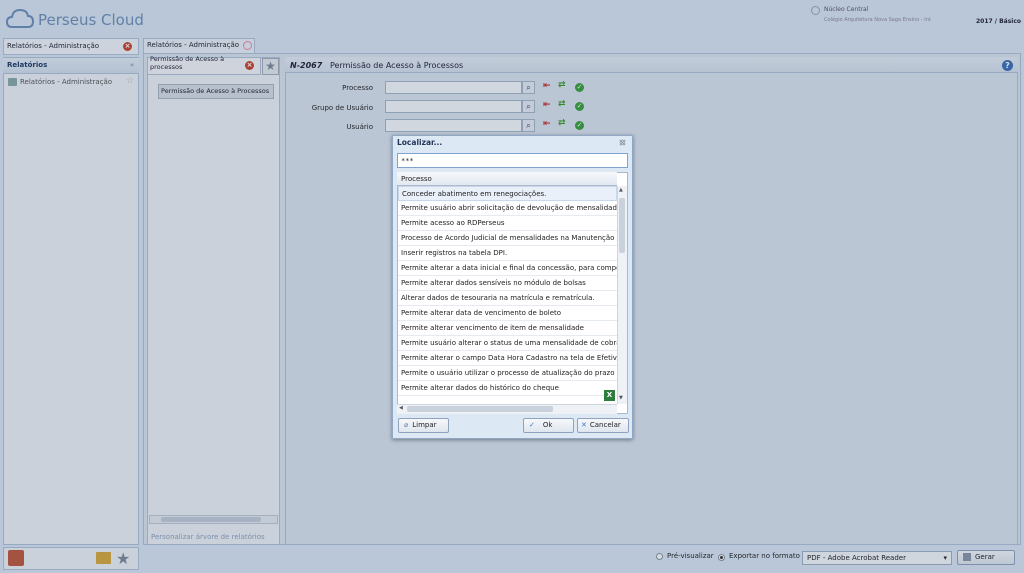  Describe the element at coordinates (584, 425) in the screenshot. I see `cancel-x-icon: ✕` at that location.